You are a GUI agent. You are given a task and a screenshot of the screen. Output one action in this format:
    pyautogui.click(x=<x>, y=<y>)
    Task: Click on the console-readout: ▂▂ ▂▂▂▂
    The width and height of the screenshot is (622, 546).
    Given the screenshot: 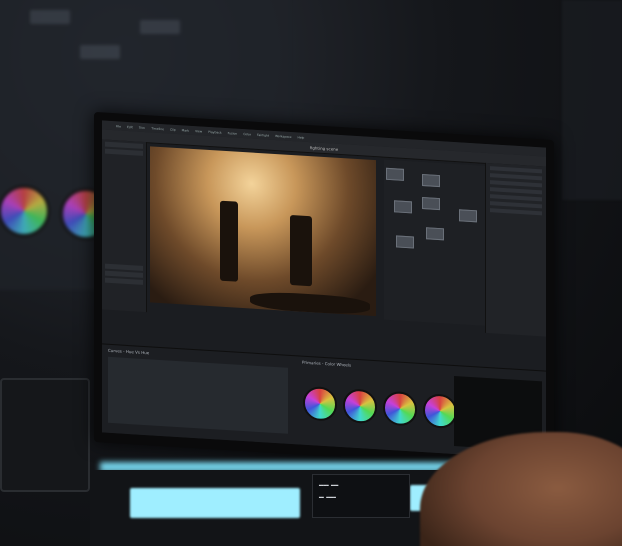 What is the action you would take?
    pyautogui.click(x=327, y=495)
    